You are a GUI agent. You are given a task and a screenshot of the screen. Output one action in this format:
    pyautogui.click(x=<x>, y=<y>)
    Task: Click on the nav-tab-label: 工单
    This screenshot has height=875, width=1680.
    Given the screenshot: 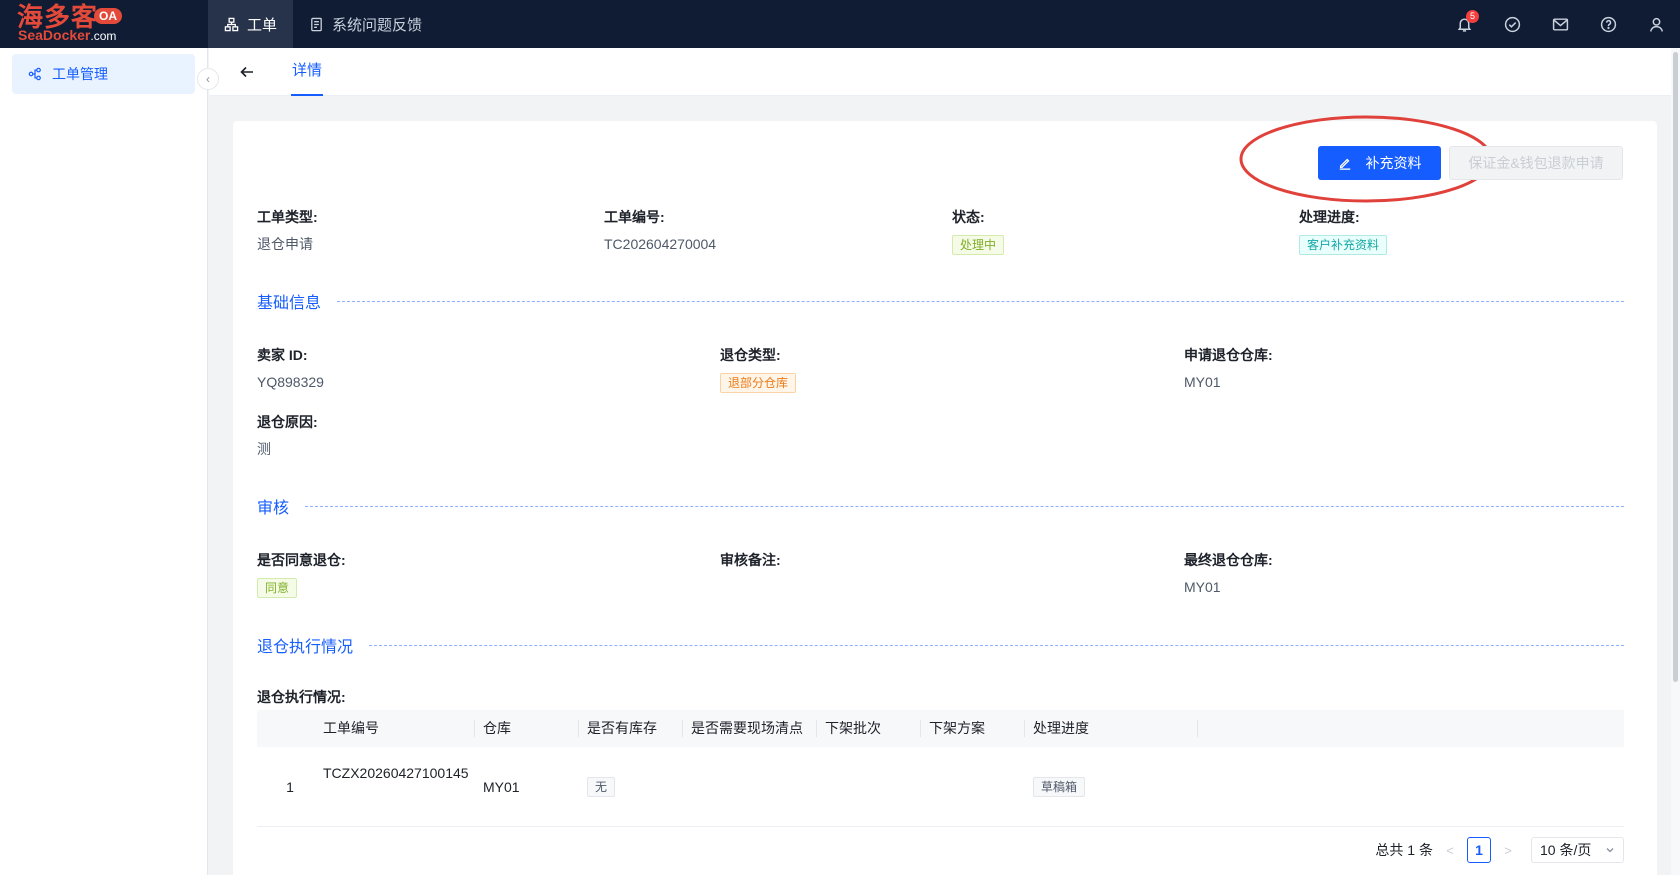 What is the action you would take?
    pyautogui.click(x=262, y=25)
    